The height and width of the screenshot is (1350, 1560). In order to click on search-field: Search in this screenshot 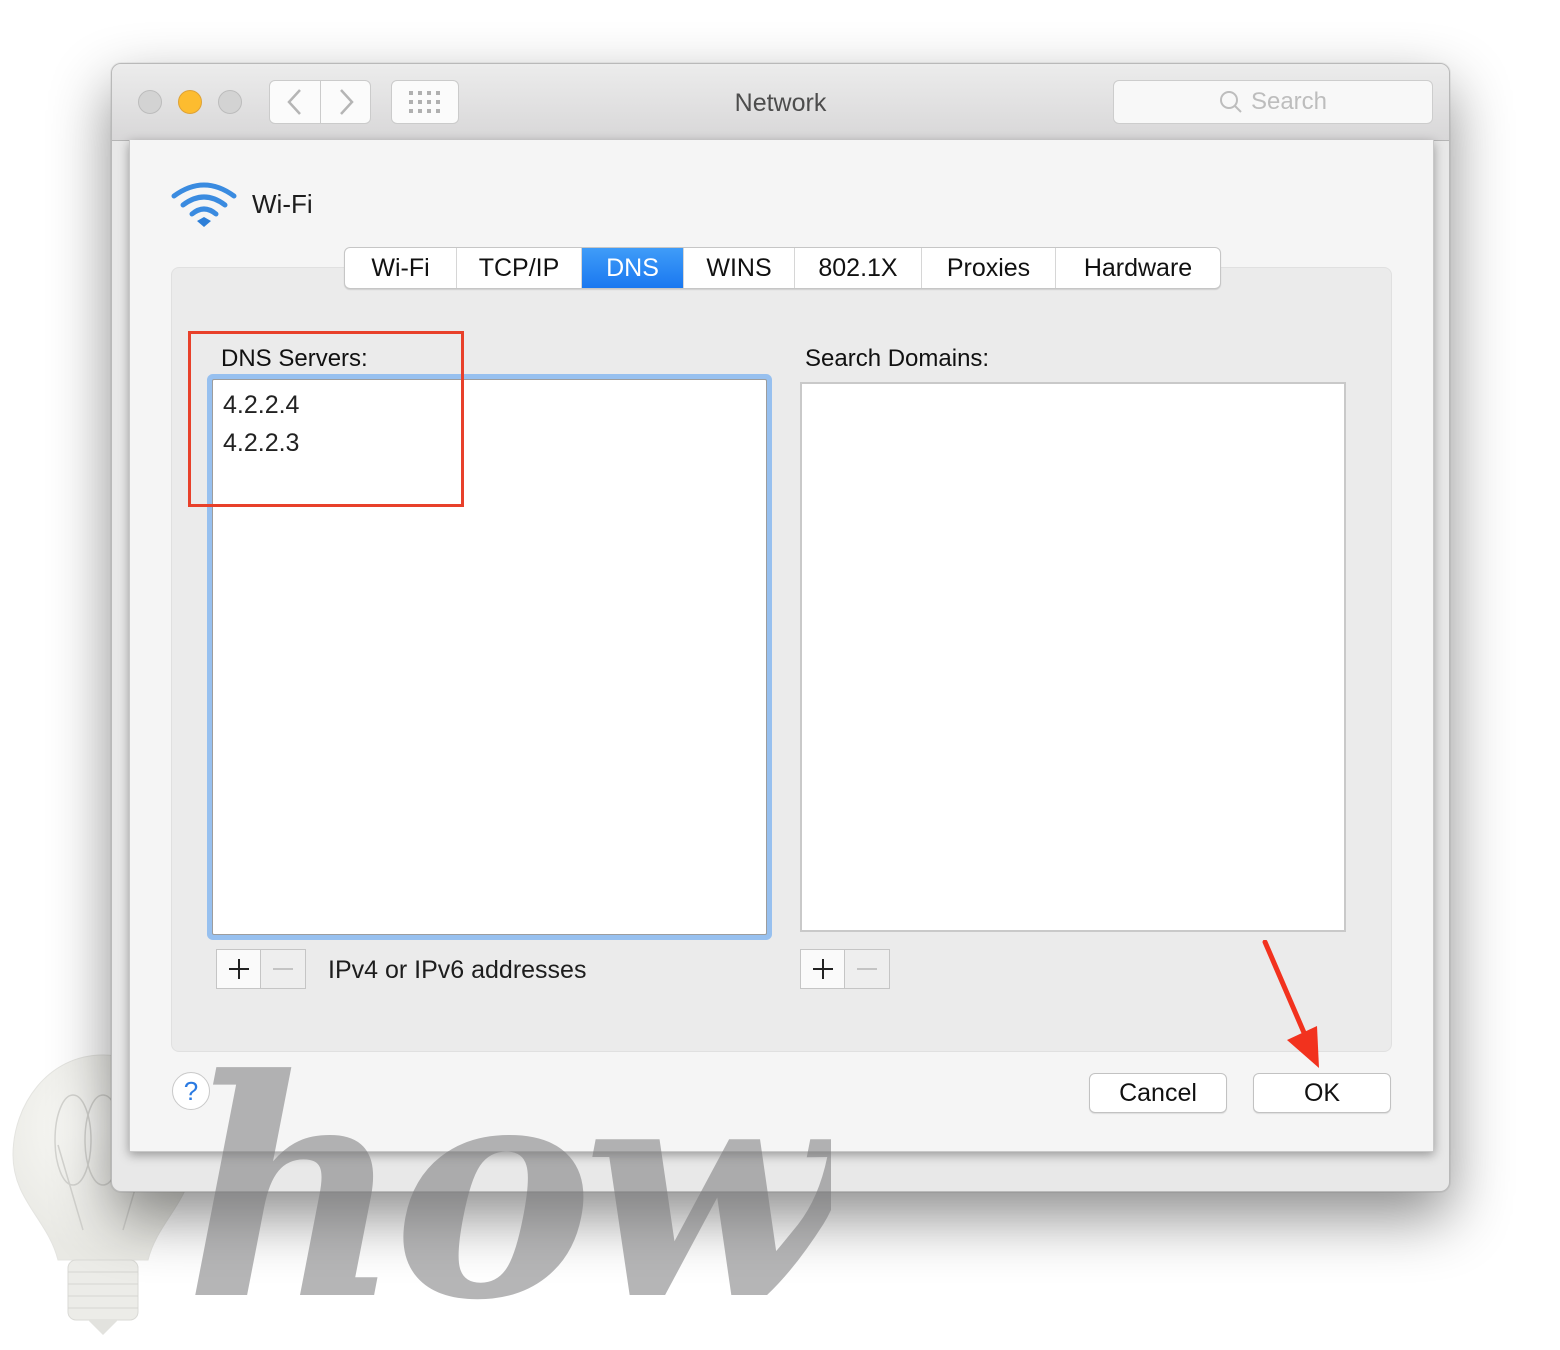, I will do `click(1273, 102)`.